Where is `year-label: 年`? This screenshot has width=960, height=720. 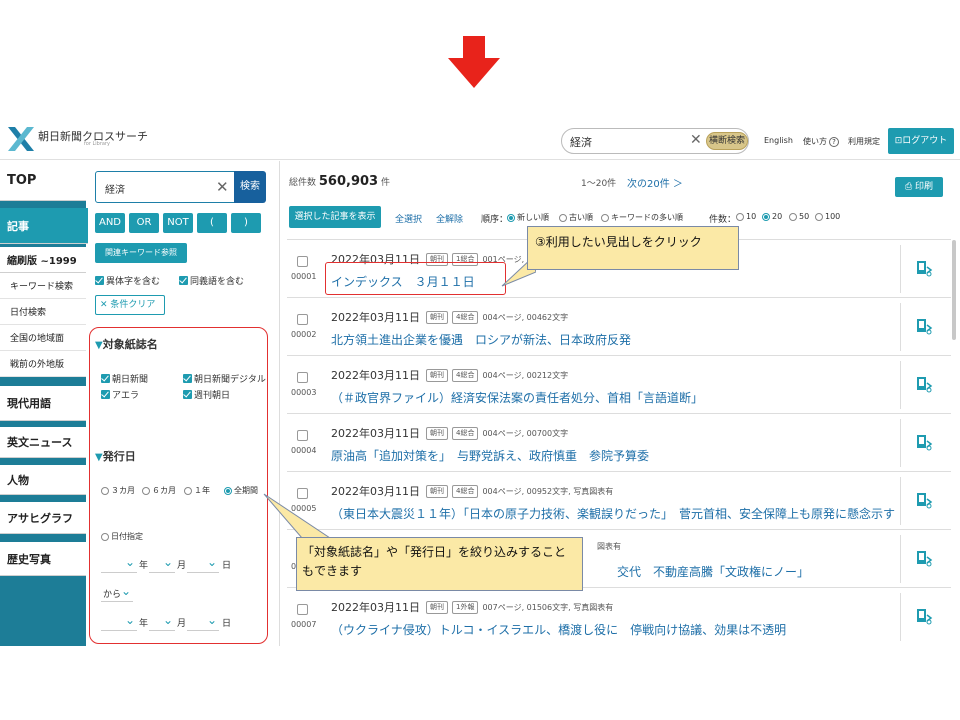
year-label: 年 is located at coordinates (144, 566).